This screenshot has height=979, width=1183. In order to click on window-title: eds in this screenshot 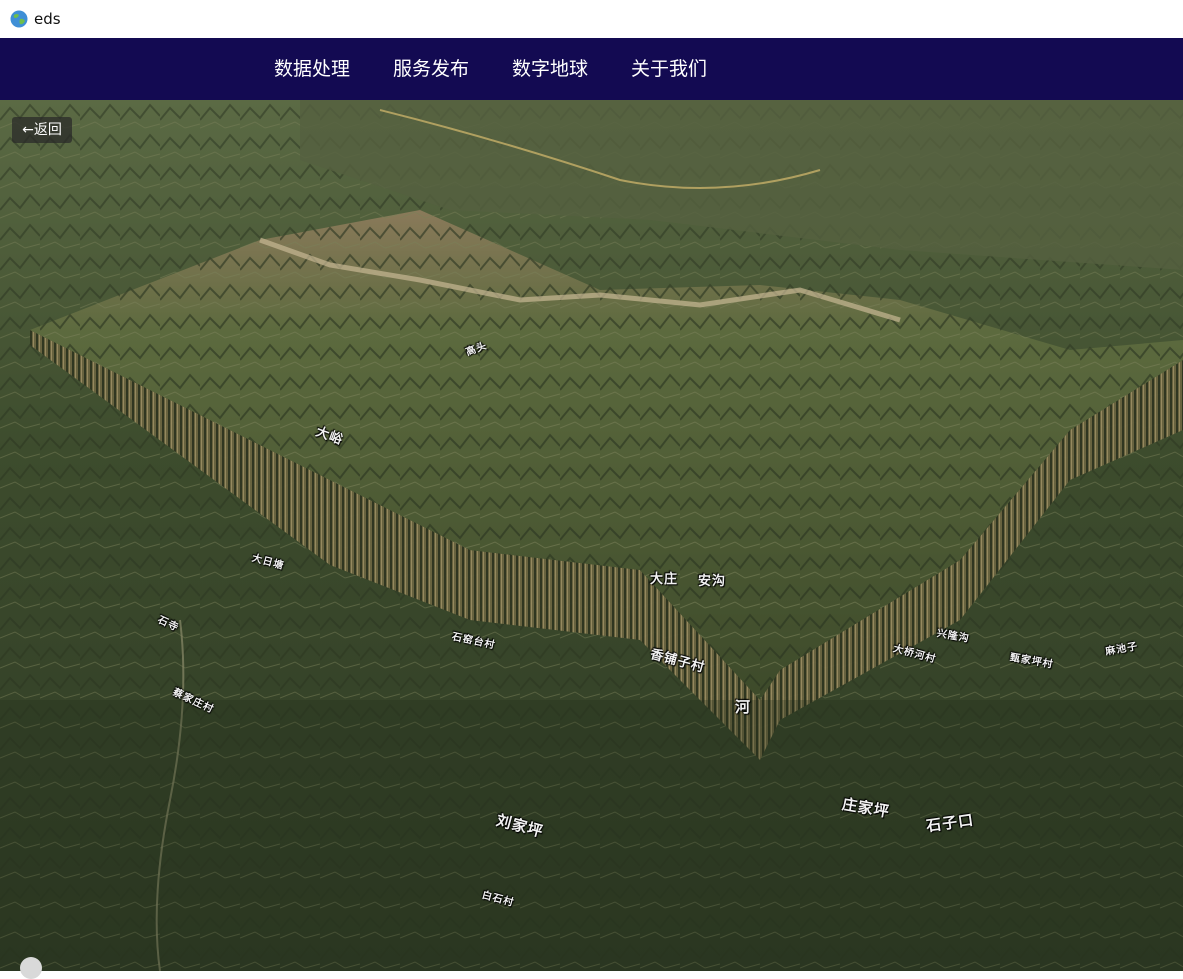, I will do `click(47, 19)`.